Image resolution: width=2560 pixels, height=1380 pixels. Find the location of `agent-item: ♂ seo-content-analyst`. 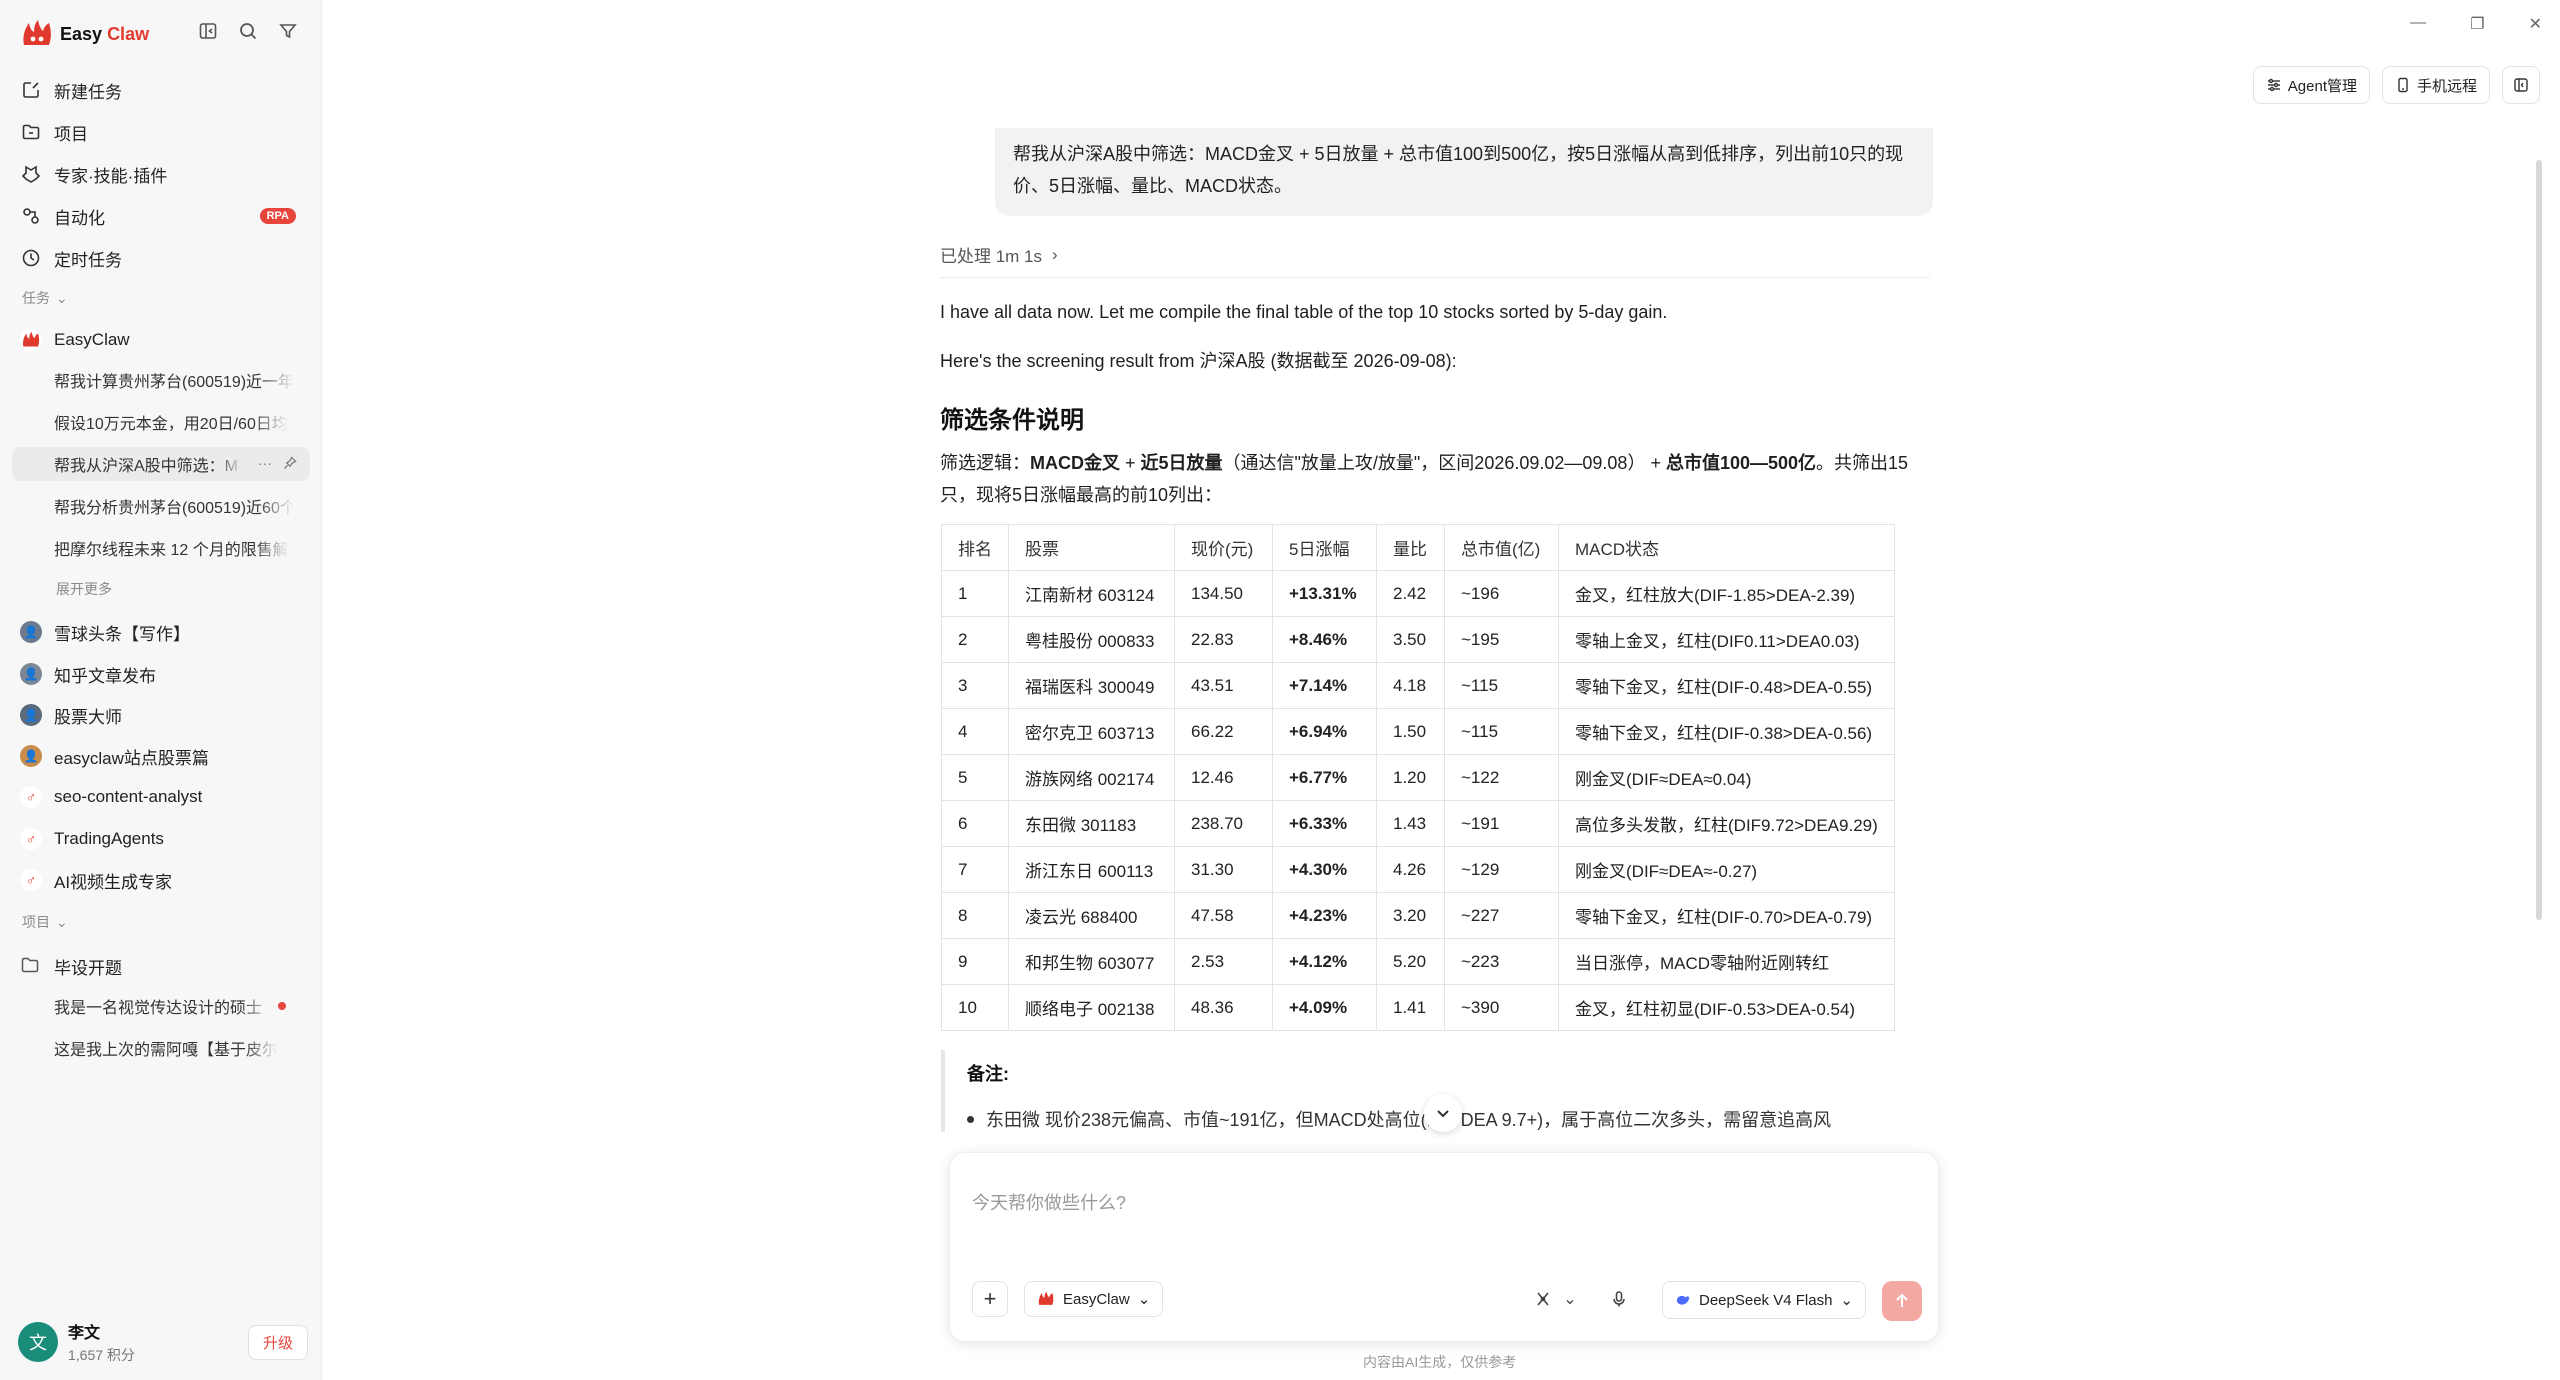

agent-item: ♂ seo-content-analyst is located at coordinates (165, 797).